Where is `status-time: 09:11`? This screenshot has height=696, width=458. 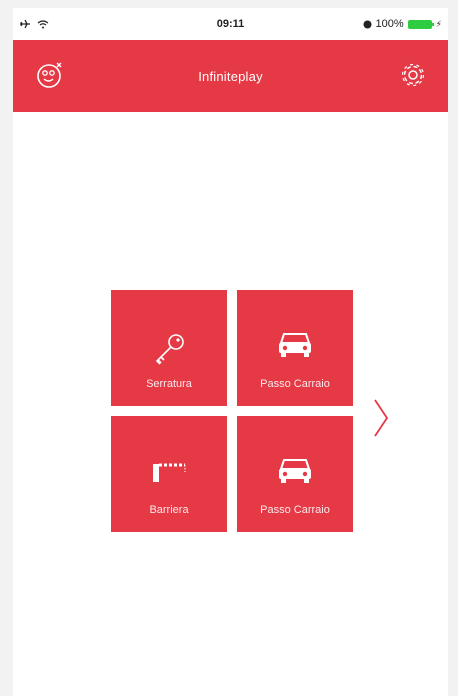
status-time: 09:11 is located at coordinates (230, 24).